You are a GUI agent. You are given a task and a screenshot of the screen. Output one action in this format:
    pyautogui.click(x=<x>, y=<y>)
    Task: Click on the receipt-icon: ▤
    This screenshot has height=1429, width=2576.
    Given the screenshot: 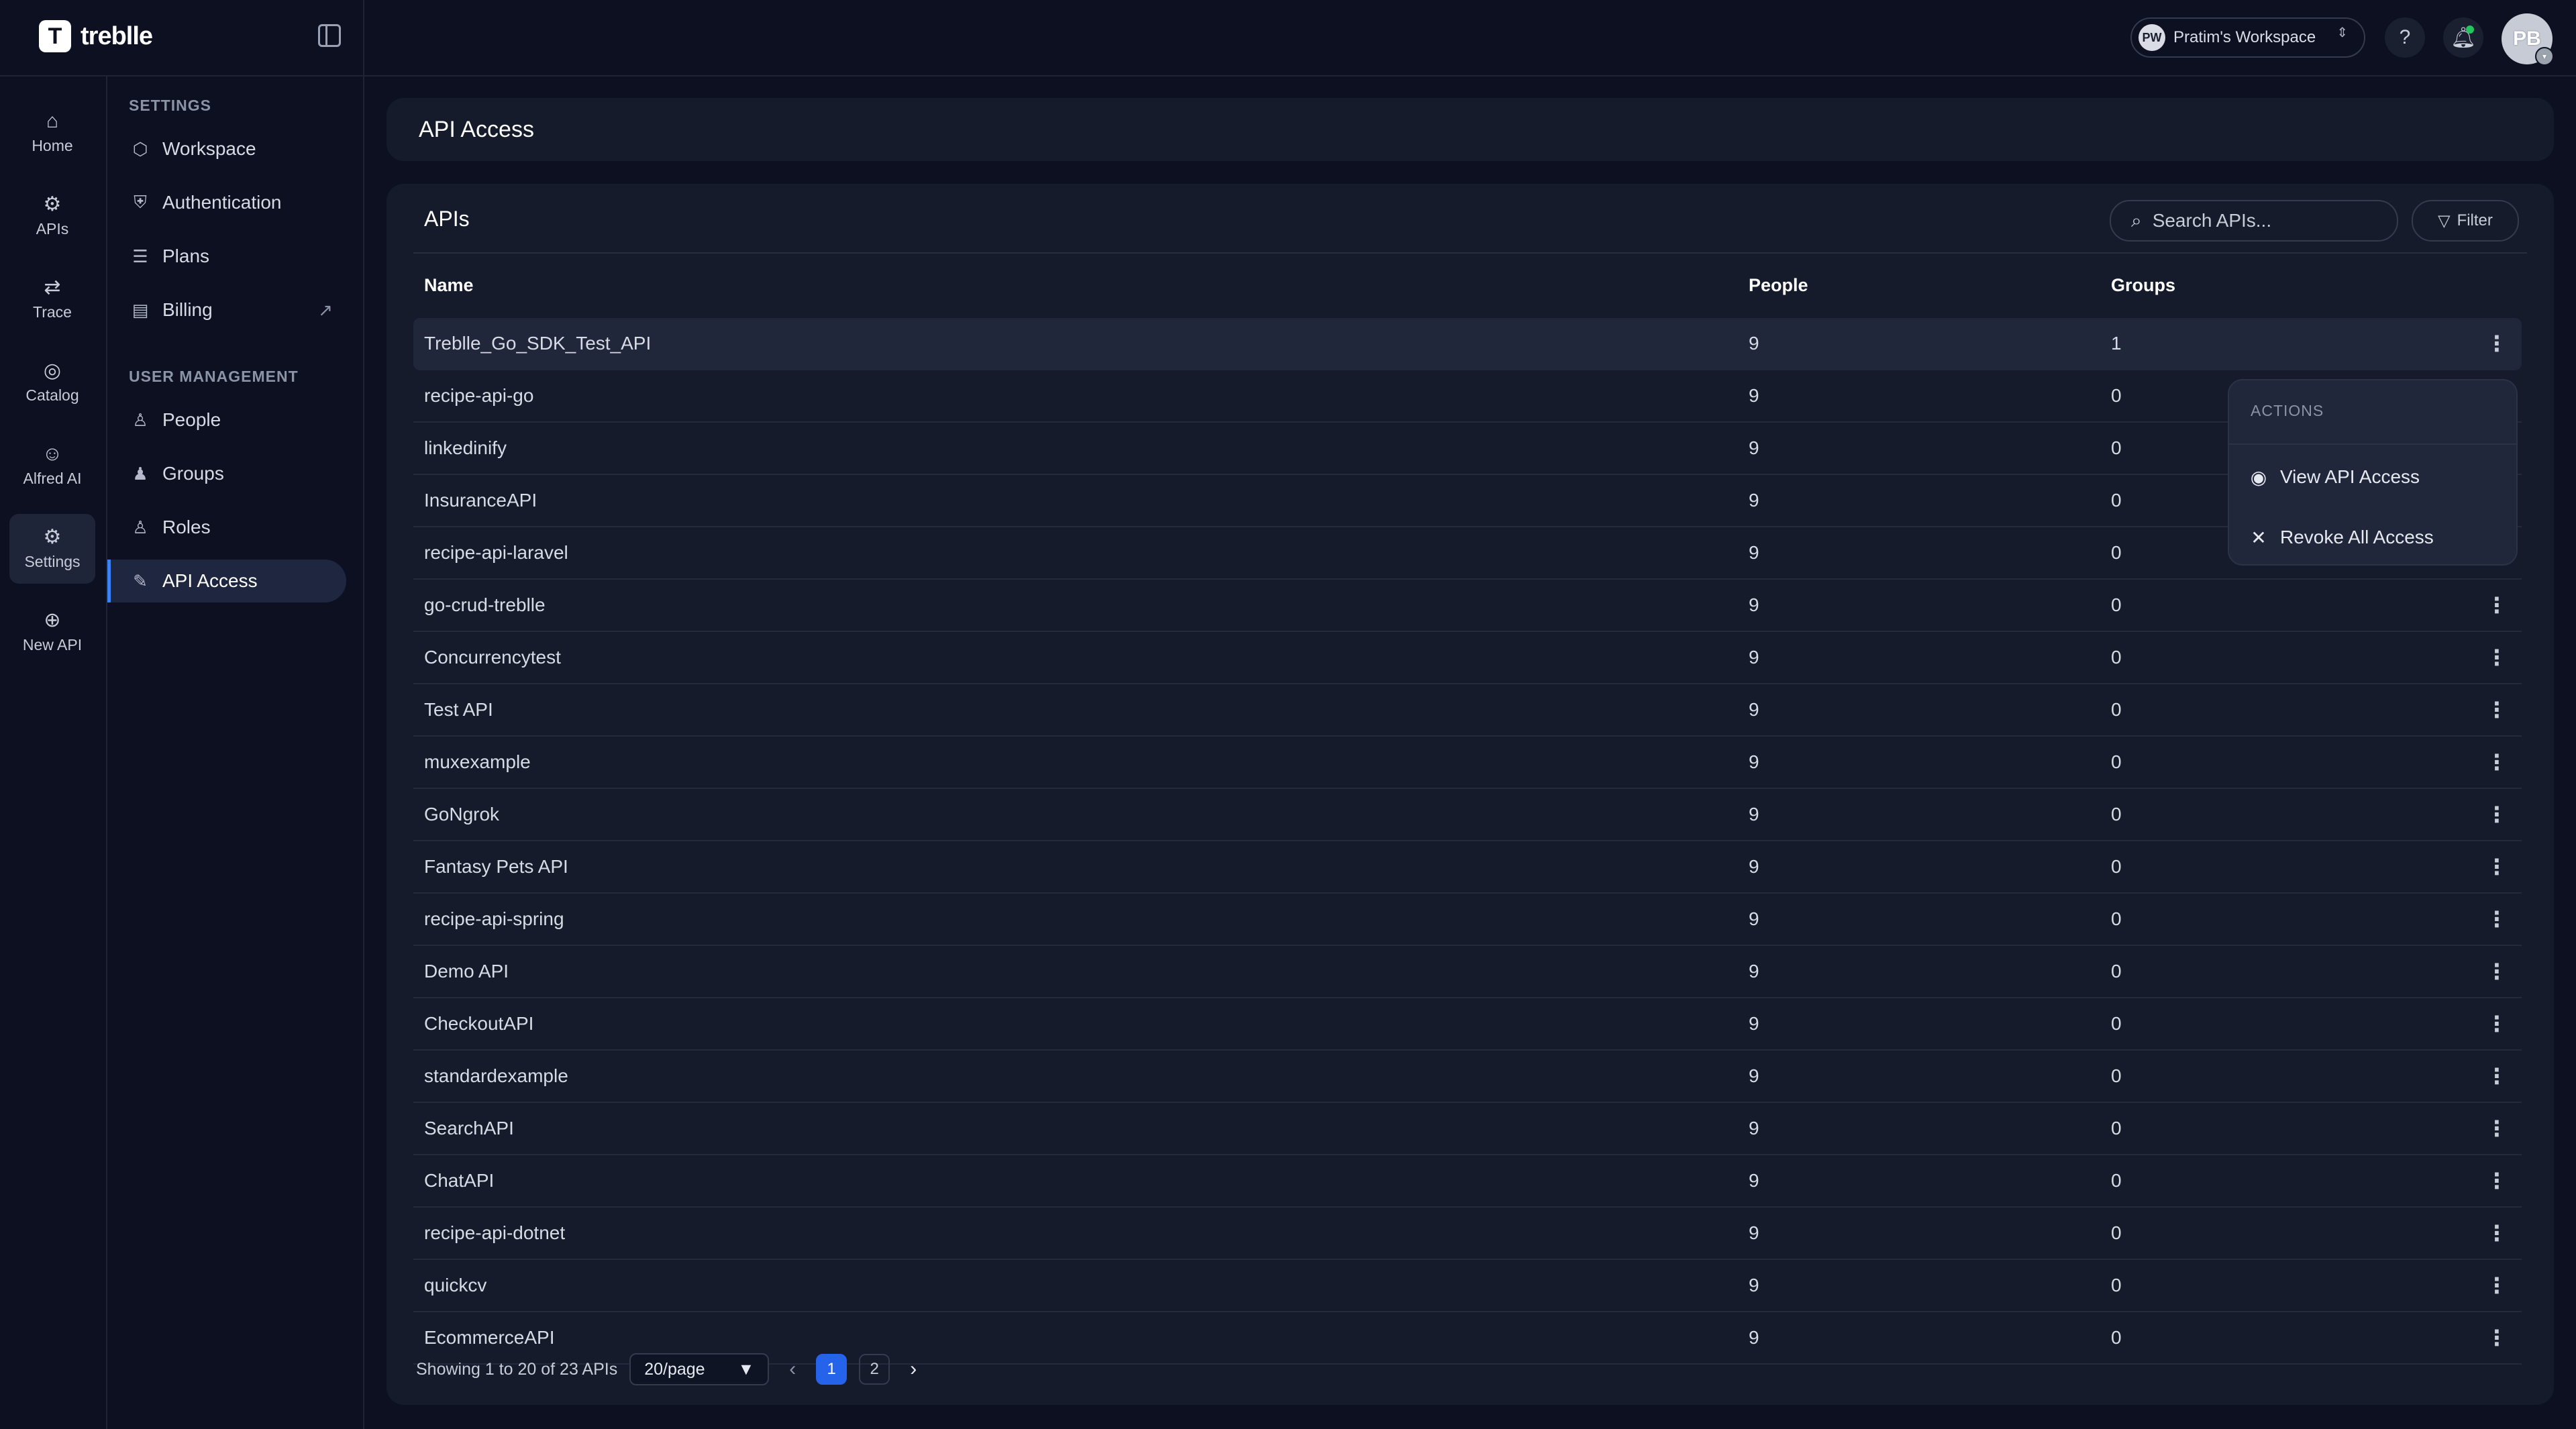 What is the action you would take?
    pyautogui.click(x=140, y=309)
    